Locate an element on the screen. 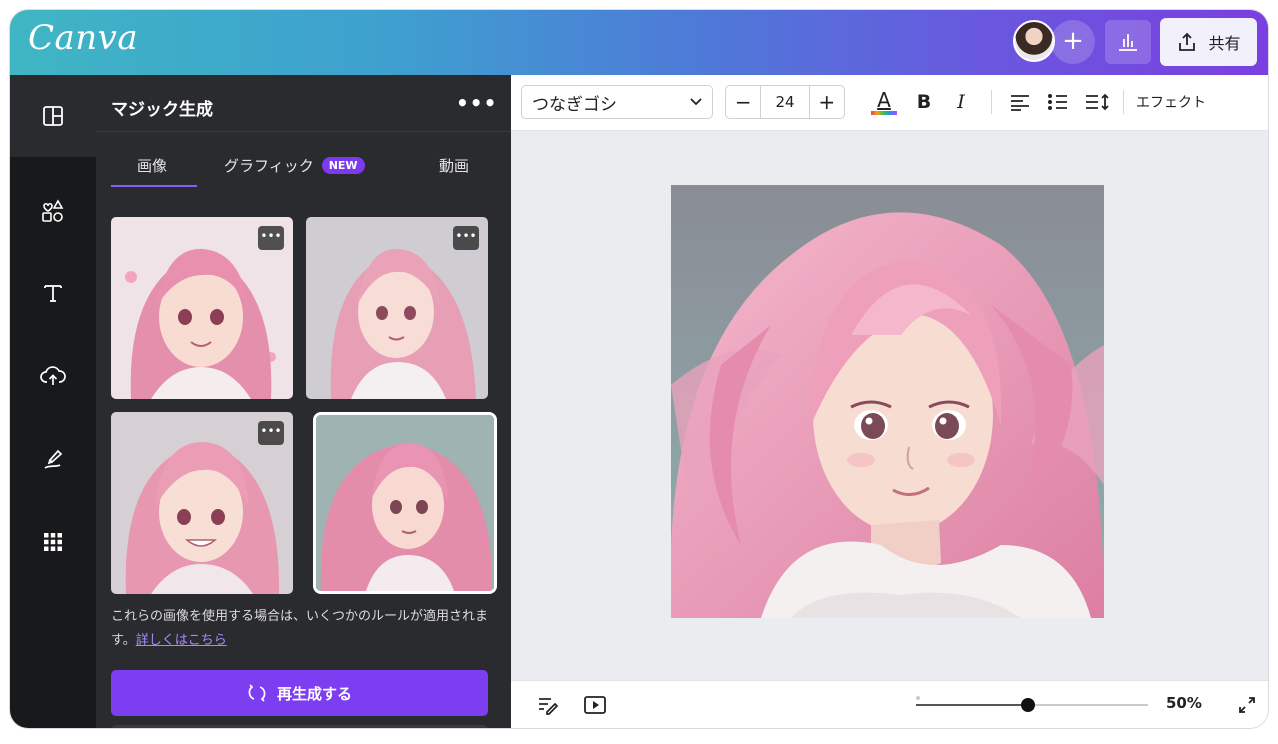 The width and height of the screenshot is (1278, 744). align-left-icon is located at coordinates (1020, 103).